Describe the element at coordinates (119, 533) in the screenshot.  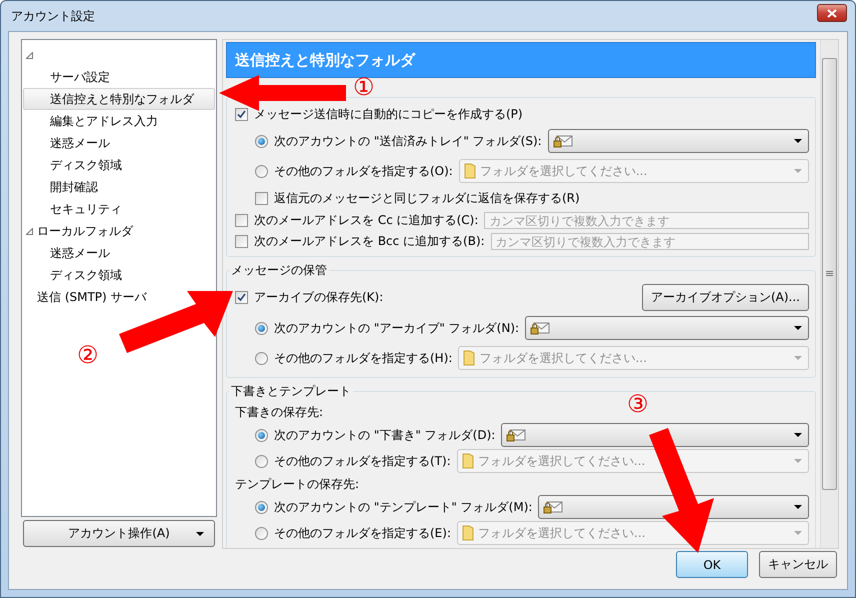
I see `account-actions-button: アカウント操作(A)` at that location.